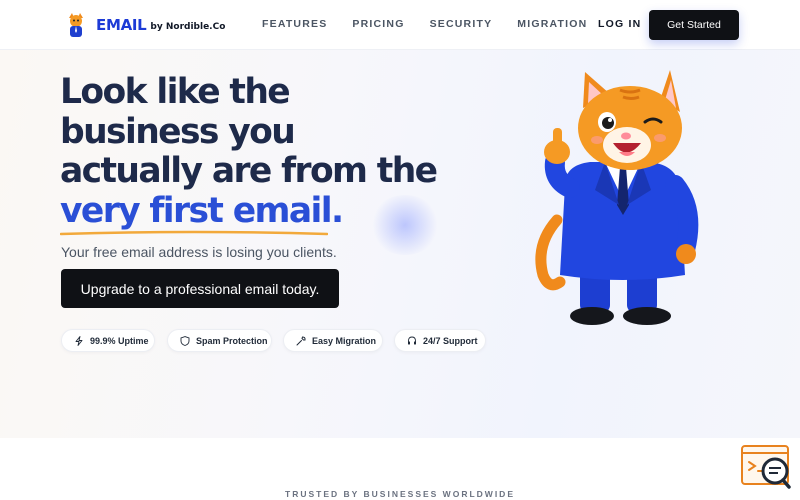  What do you see at coordinates (617, 197) in the screenshot?
I see `cat-mascot-illustration` at bounding box center [617, 197].